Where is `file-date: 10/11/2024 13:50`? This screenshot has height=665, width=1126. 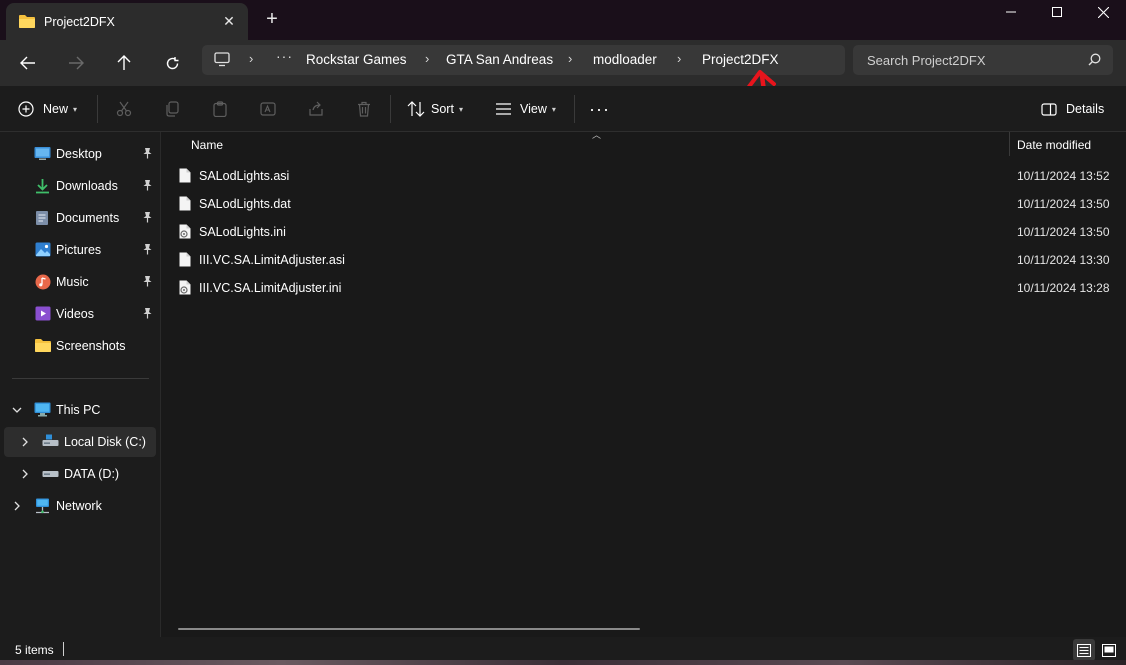
file-date: 10/11/2024 13:50 is located at coordinates (1063, 204).